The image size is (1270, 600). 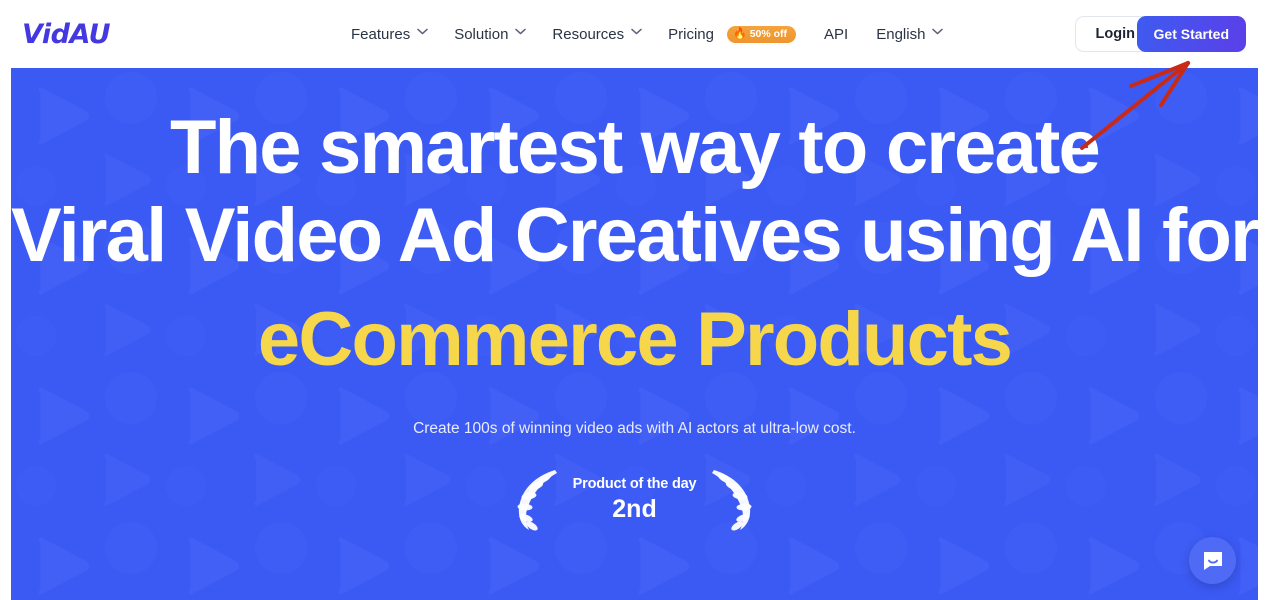 What do you see at coordinates (481, 34) in the screenshot?
I see `nav-label-solution: Solution` at bounding box center [481, 34].